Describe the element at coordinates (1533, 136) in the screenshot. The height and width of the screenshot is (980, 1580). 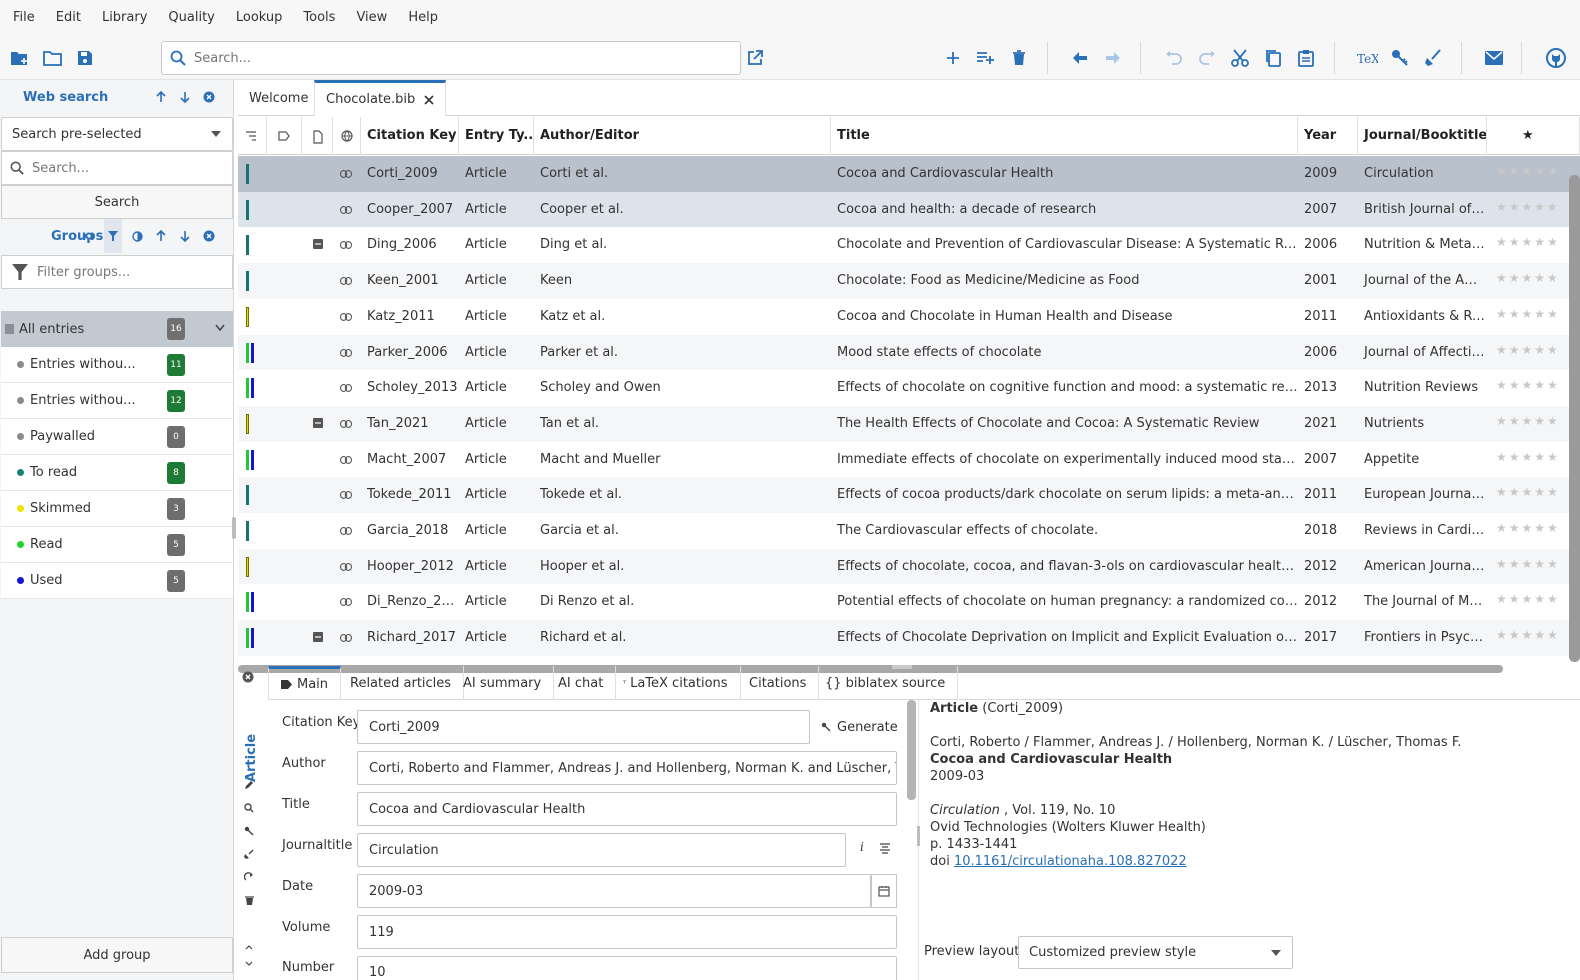
I see `header-rank-star: ★` at that location.